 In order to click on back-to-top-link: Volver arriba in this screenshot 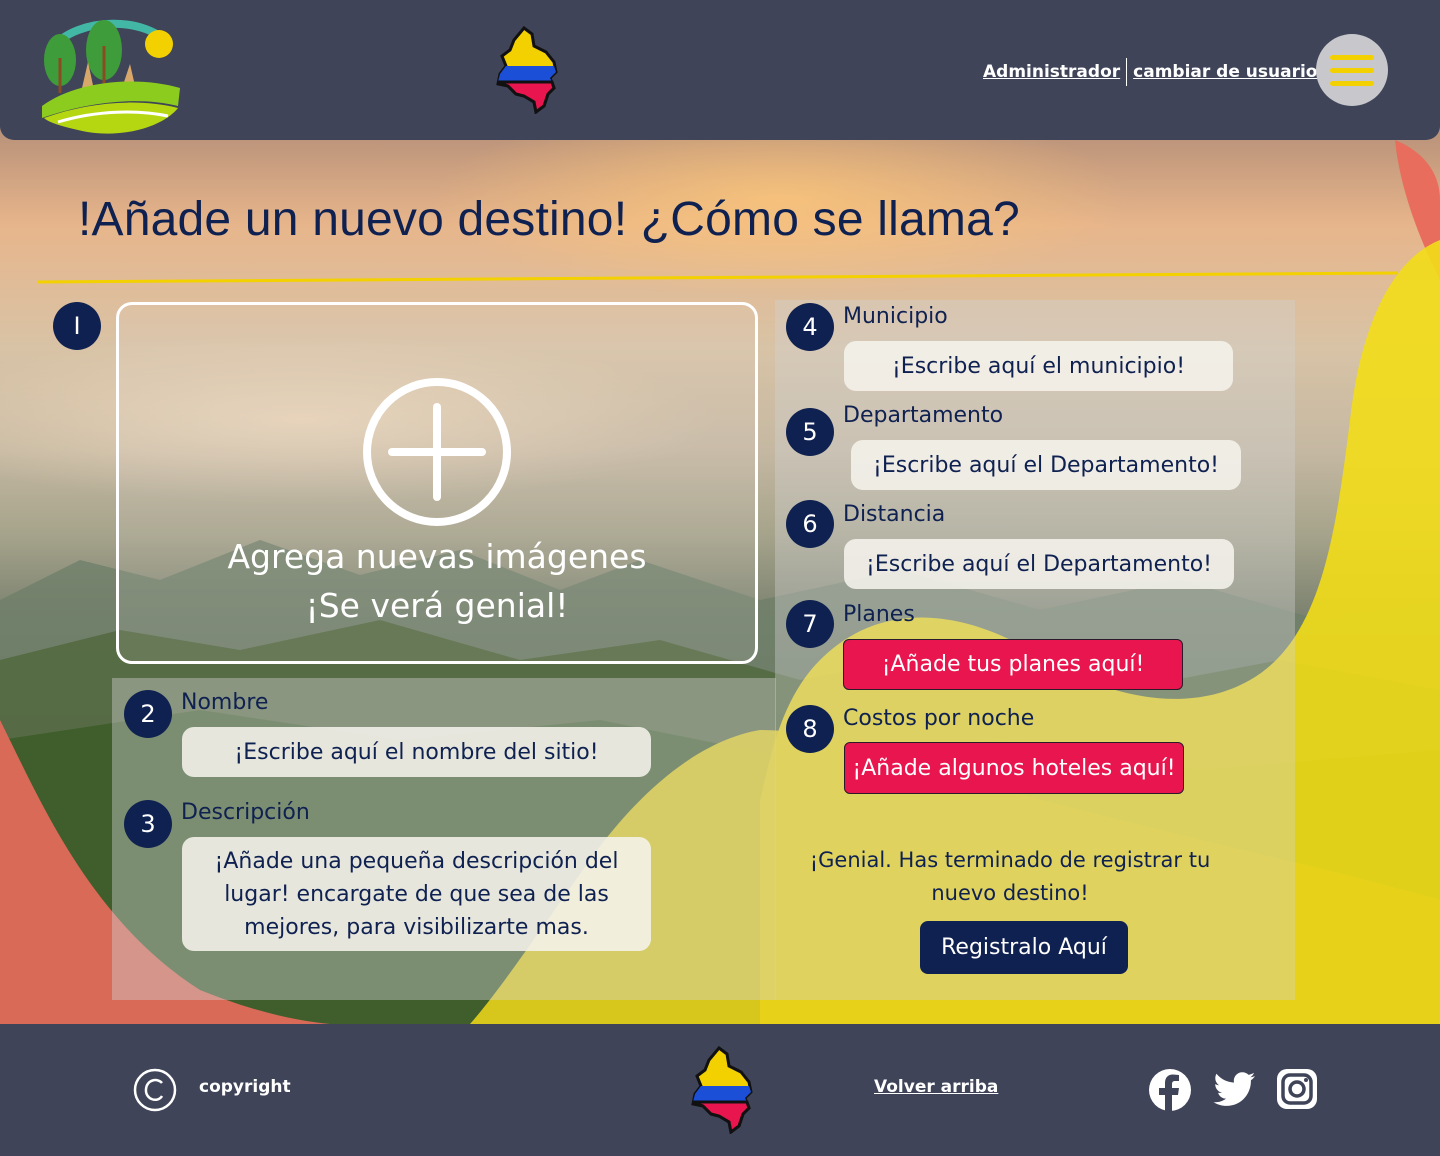, I will do `click(936, 1087)`.